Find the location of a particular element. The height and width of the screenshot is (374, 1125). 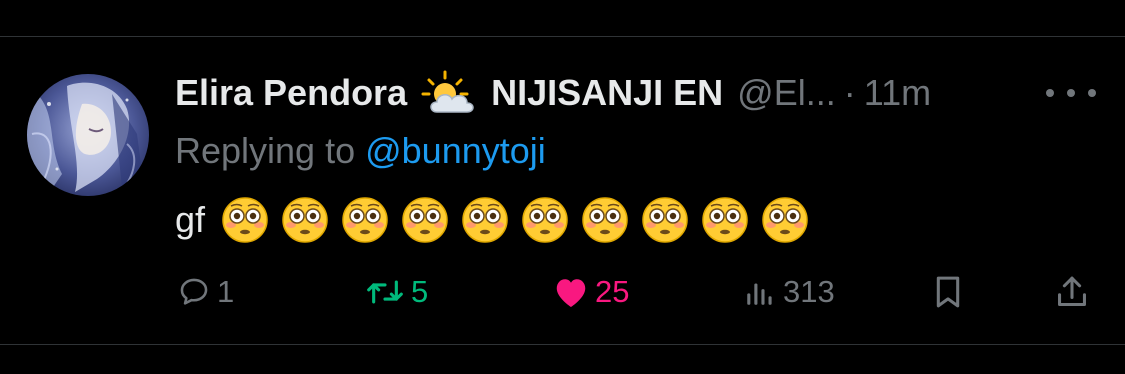

action-bar: 1 5 25 313 is located at coordinates (635, 292).